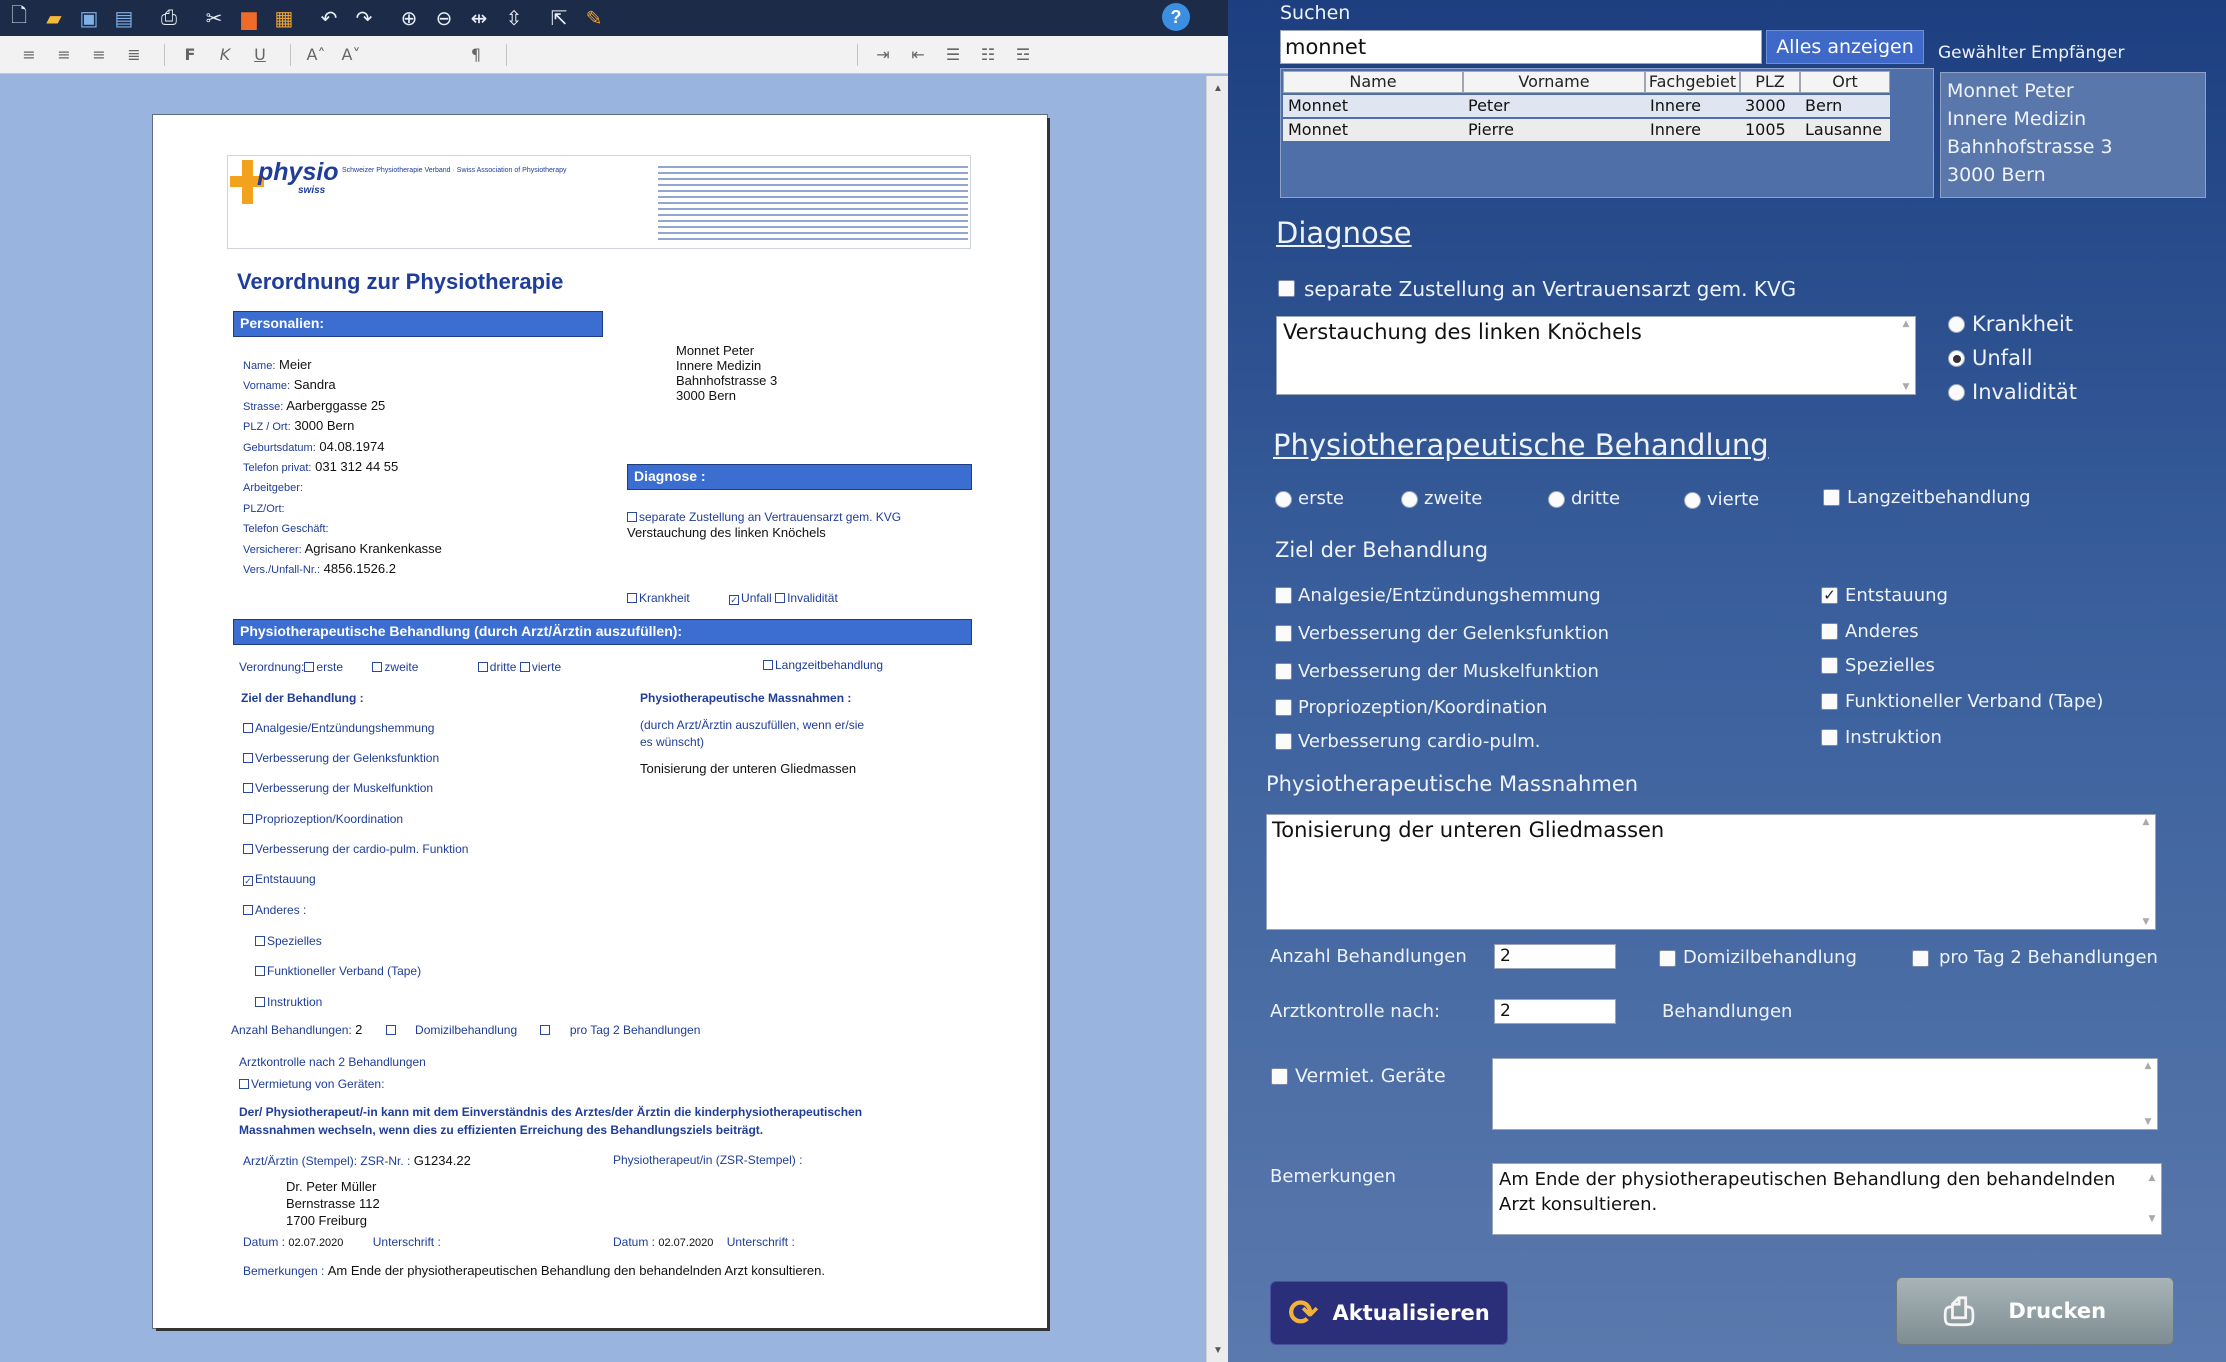  Describe the element at coordinates (260, 55) in the screenshot. I see `underline-button: U` at that location.